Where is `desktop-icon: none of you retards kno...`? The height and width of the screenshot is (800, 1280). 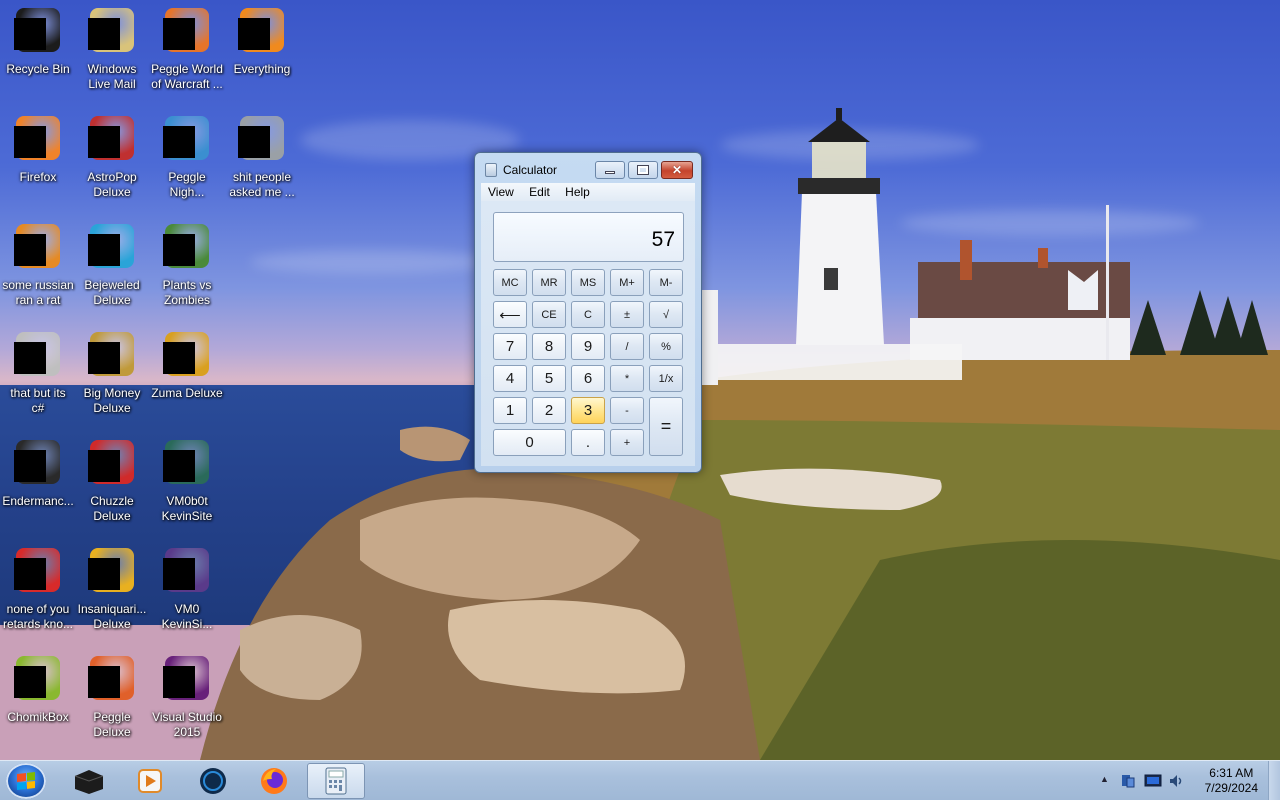
desktop-icon: none of you retards kno... is located at coordinates (38, 589).